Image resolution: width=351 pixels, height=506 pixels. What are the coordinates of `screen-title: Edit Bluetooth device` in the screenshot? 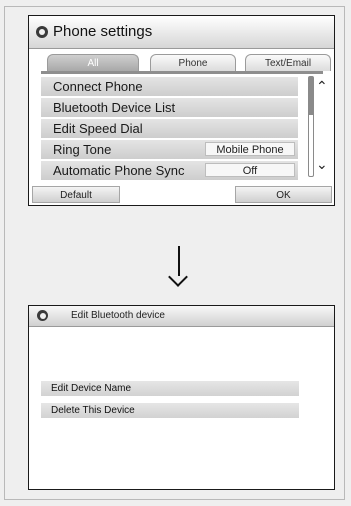 It's located at (118, 315).